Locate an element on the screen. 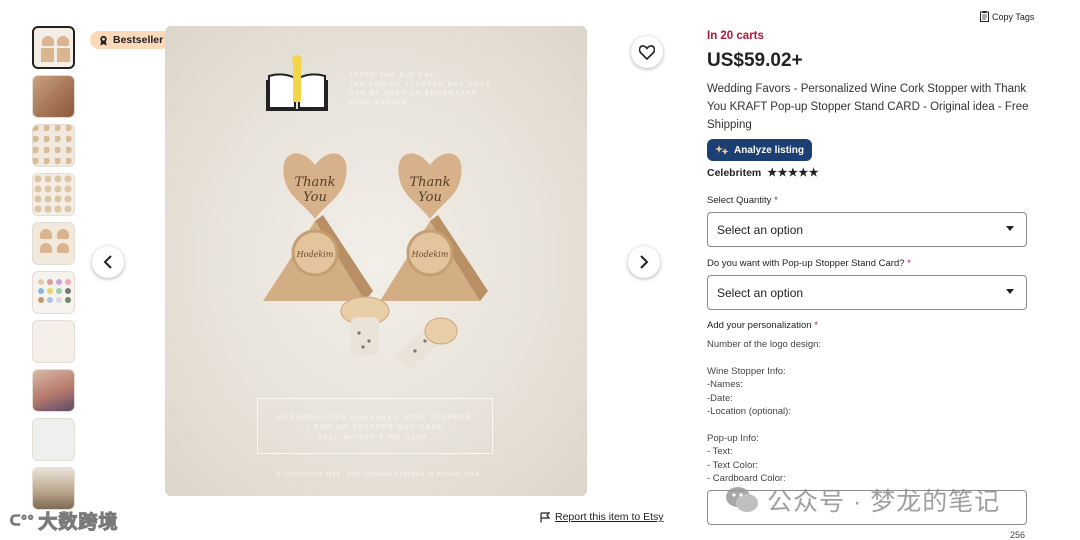 Image resolution: width=1080 pixels, height=540 pixels. rating-stars: ★★★★★ is located at coordinates (793, 173).